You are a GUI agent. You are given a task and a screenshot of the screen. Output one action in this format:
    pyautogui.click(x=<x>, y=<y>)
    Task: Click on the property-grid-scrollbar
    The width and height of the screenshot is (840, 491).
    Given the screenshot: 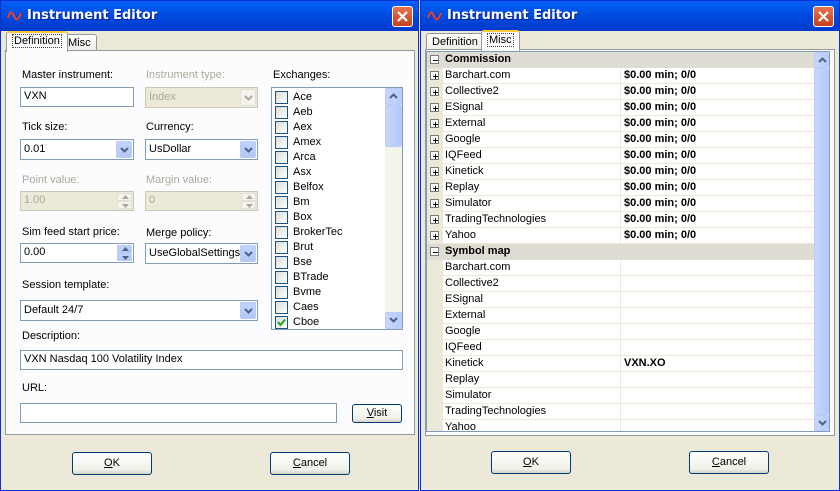 What is the action you would take?
    pyautogui.click(x=821, y=241)
    